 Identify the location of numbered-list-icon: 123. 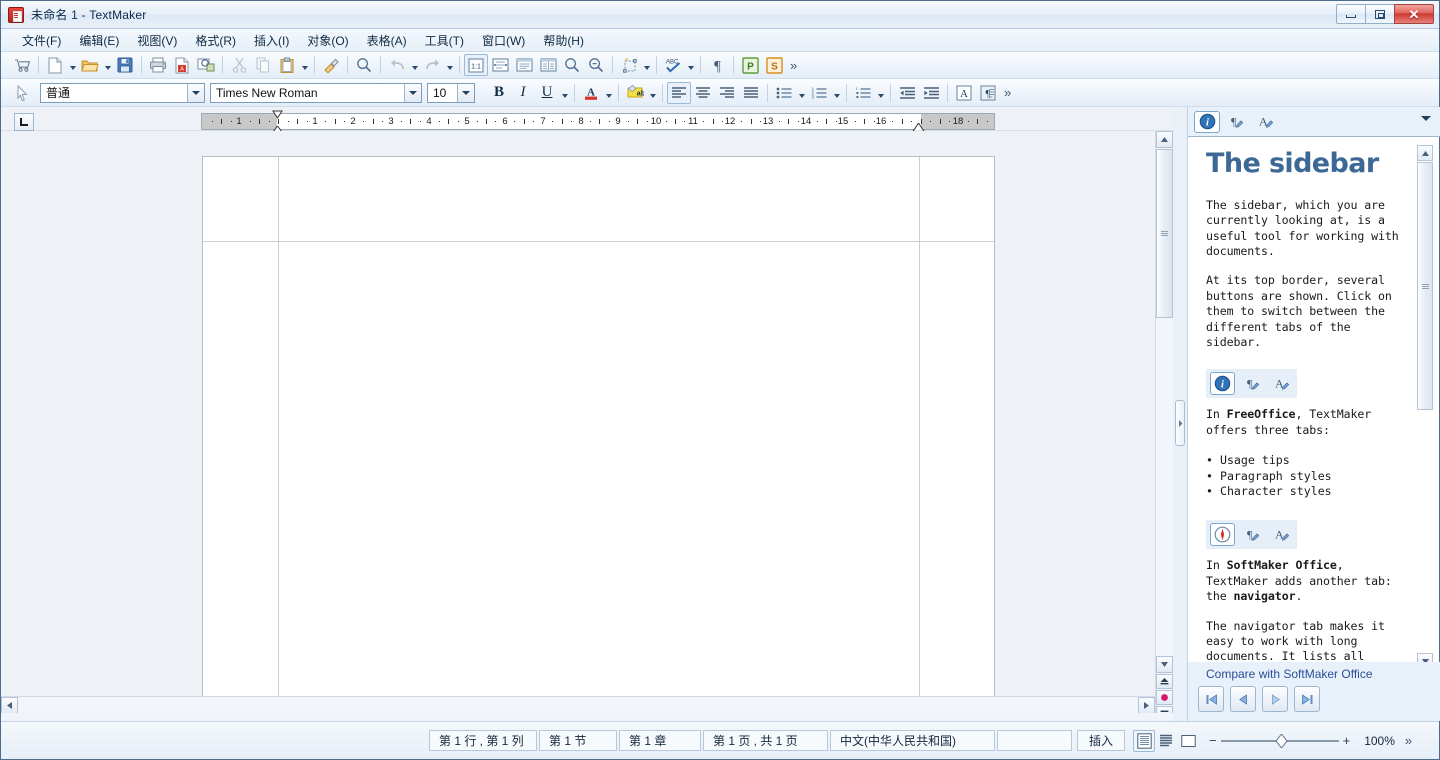
(819, 93).